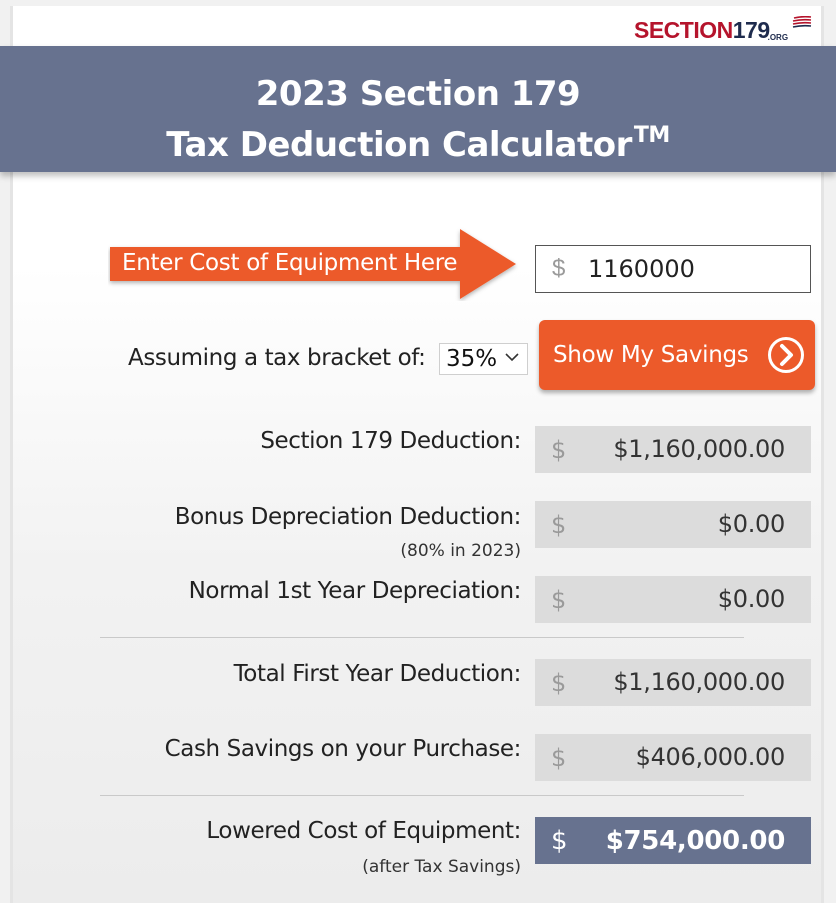 The height and width of the screenshot is (903, 836). Describe the element at coordinates (673, 599) in the screenshot. I see `normal-depreciation-output: $ $0.00` at that location.